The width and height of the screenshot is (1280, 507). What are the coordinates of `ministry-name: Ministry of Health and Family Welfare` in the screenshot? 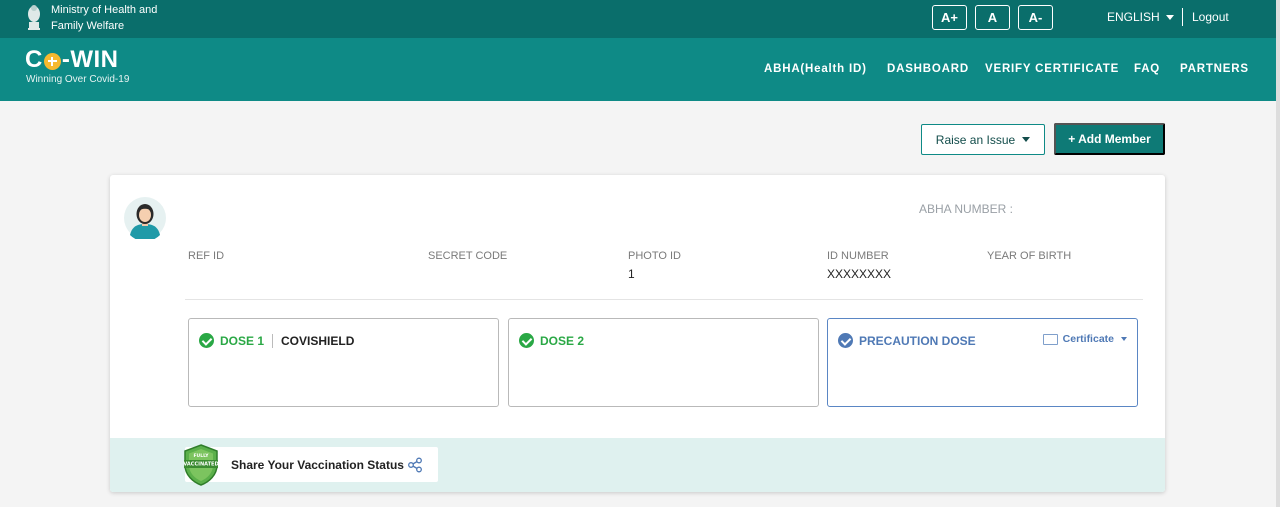 It's located at (104, 18).